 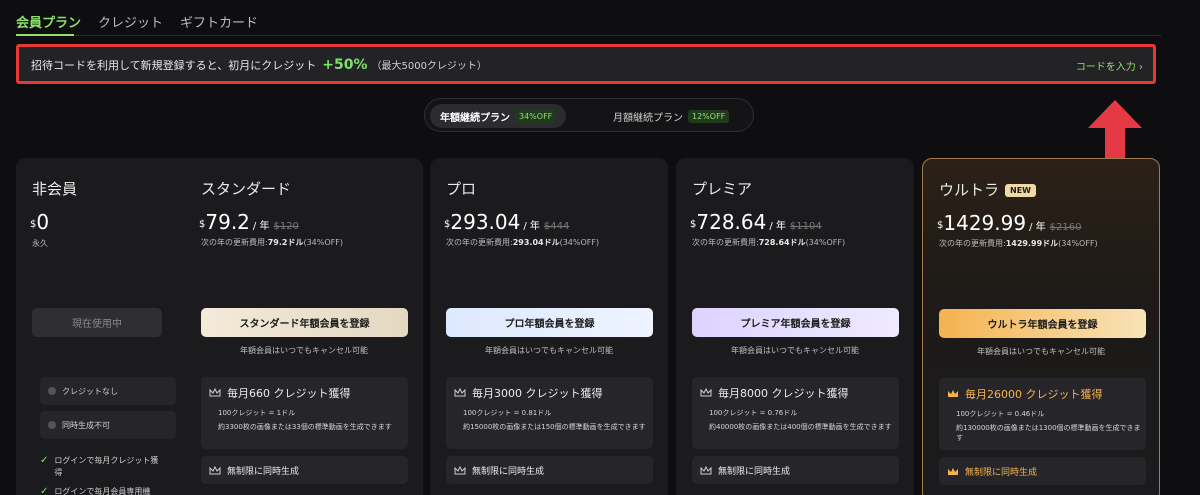 I want to click on feature-label: クレジットなし, so click(x=90, y=391).